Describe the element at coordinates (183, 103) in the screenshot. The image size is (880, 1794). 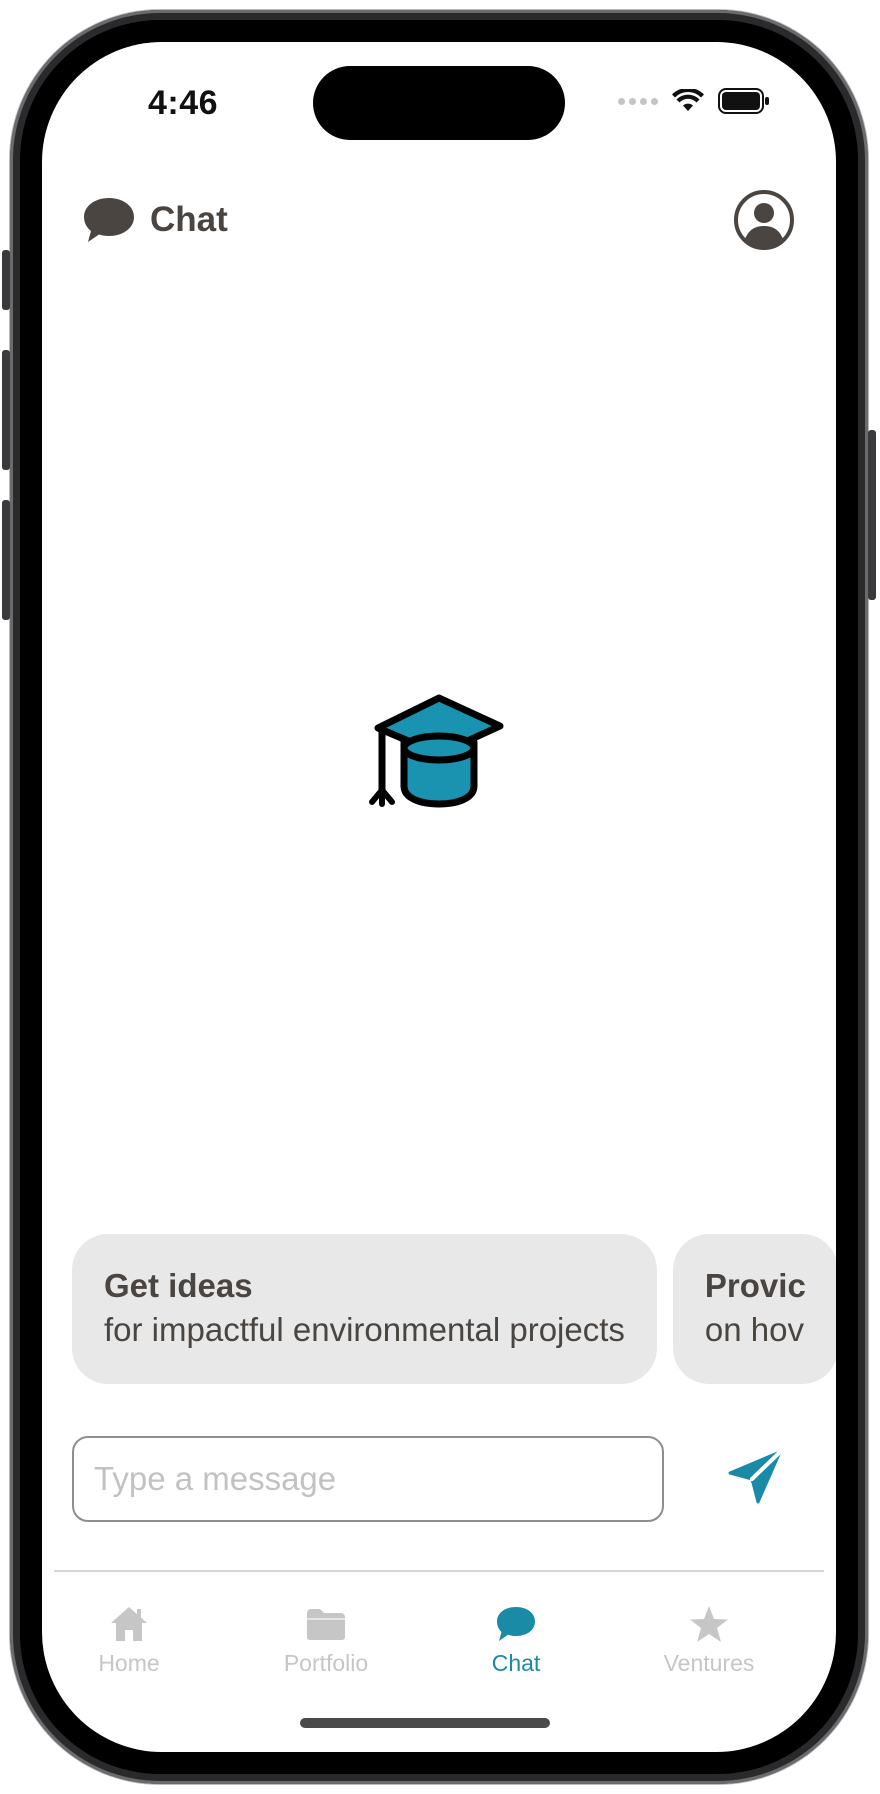
I see `status-time: 4:46` at that location.